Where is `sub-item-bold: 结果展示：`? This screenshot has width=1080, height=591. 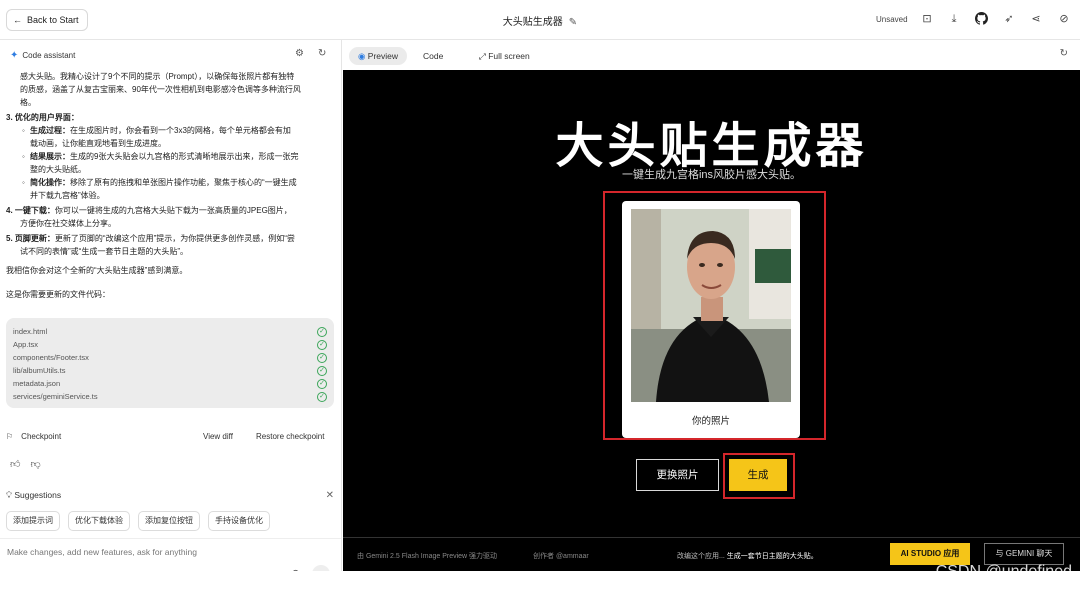
sub-item-bold: 结果展示： is located at coordinates (50, 156).